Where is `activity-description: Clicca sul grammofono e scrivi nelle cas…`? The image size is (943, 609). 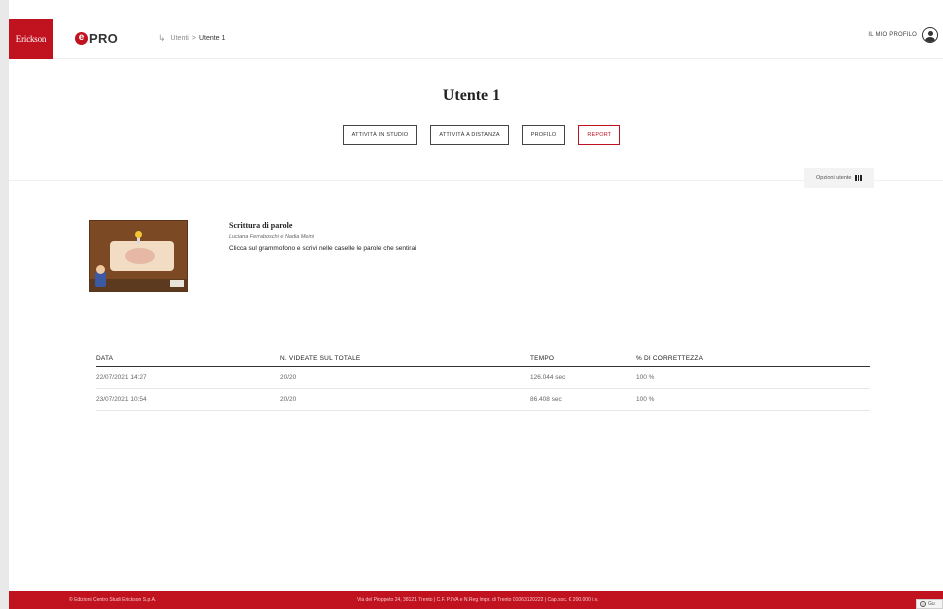
activity-description: Clicca sul grammofono e scrivi nelle cas… is located at coordinates (323, 248).